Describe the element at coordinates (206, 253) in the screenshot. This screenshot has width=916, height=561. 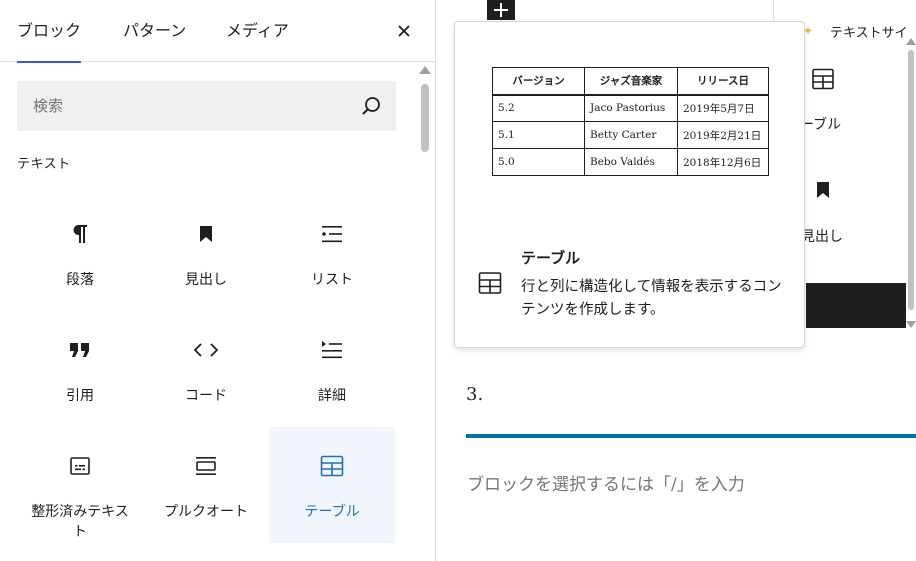
I see `block-item-heading: 見出し` at that location.